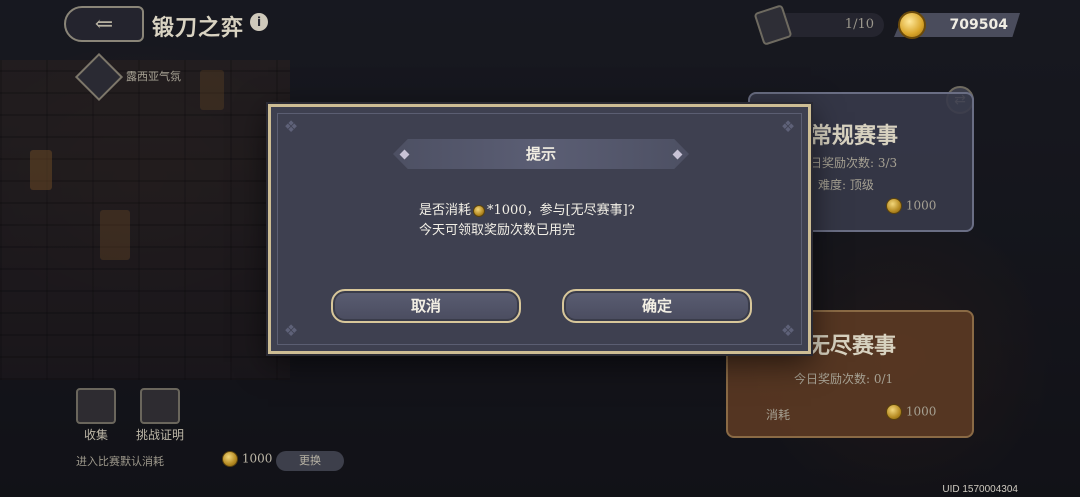 This screenshot has height=497, width=1080. What do you see at coordinates (426, 306) in the screenshot?
I see `cancel-button: 取消` at bounding box center [426, 306].